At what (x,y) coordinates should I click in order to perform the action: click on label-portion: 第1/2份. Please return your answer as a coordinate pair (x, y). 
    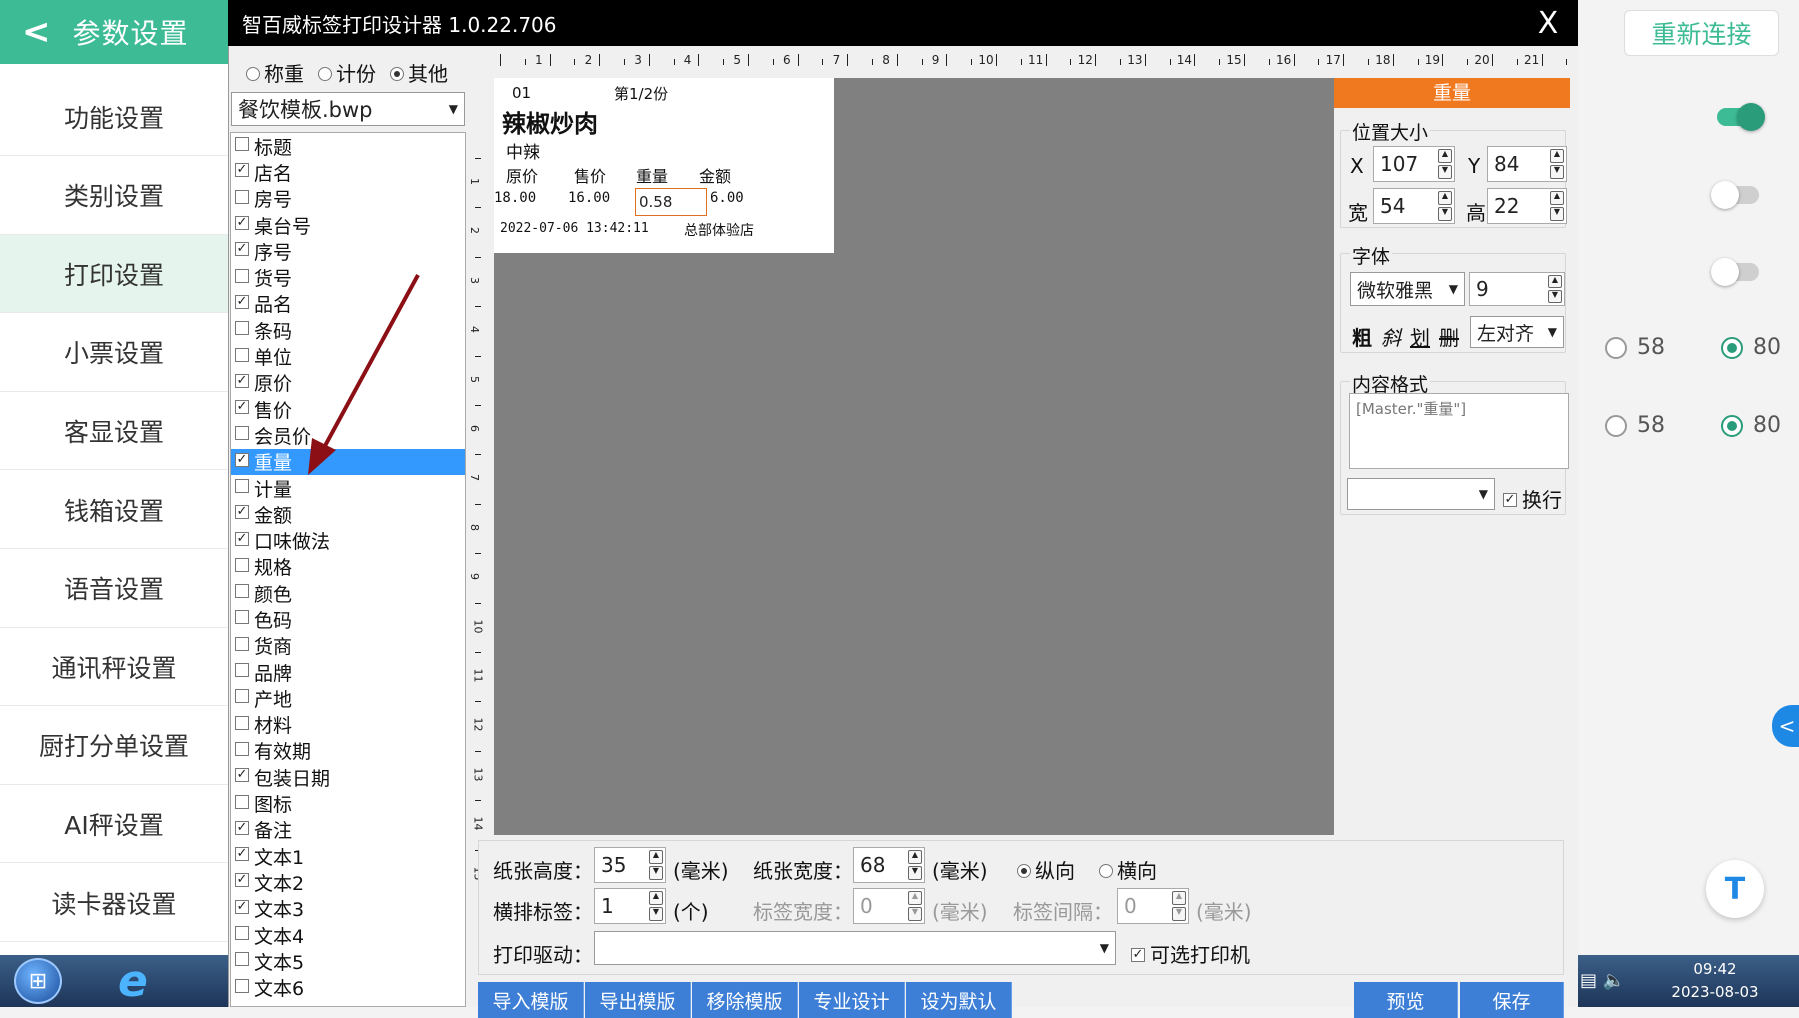
    Looking at the image, I should click on (641, 93).